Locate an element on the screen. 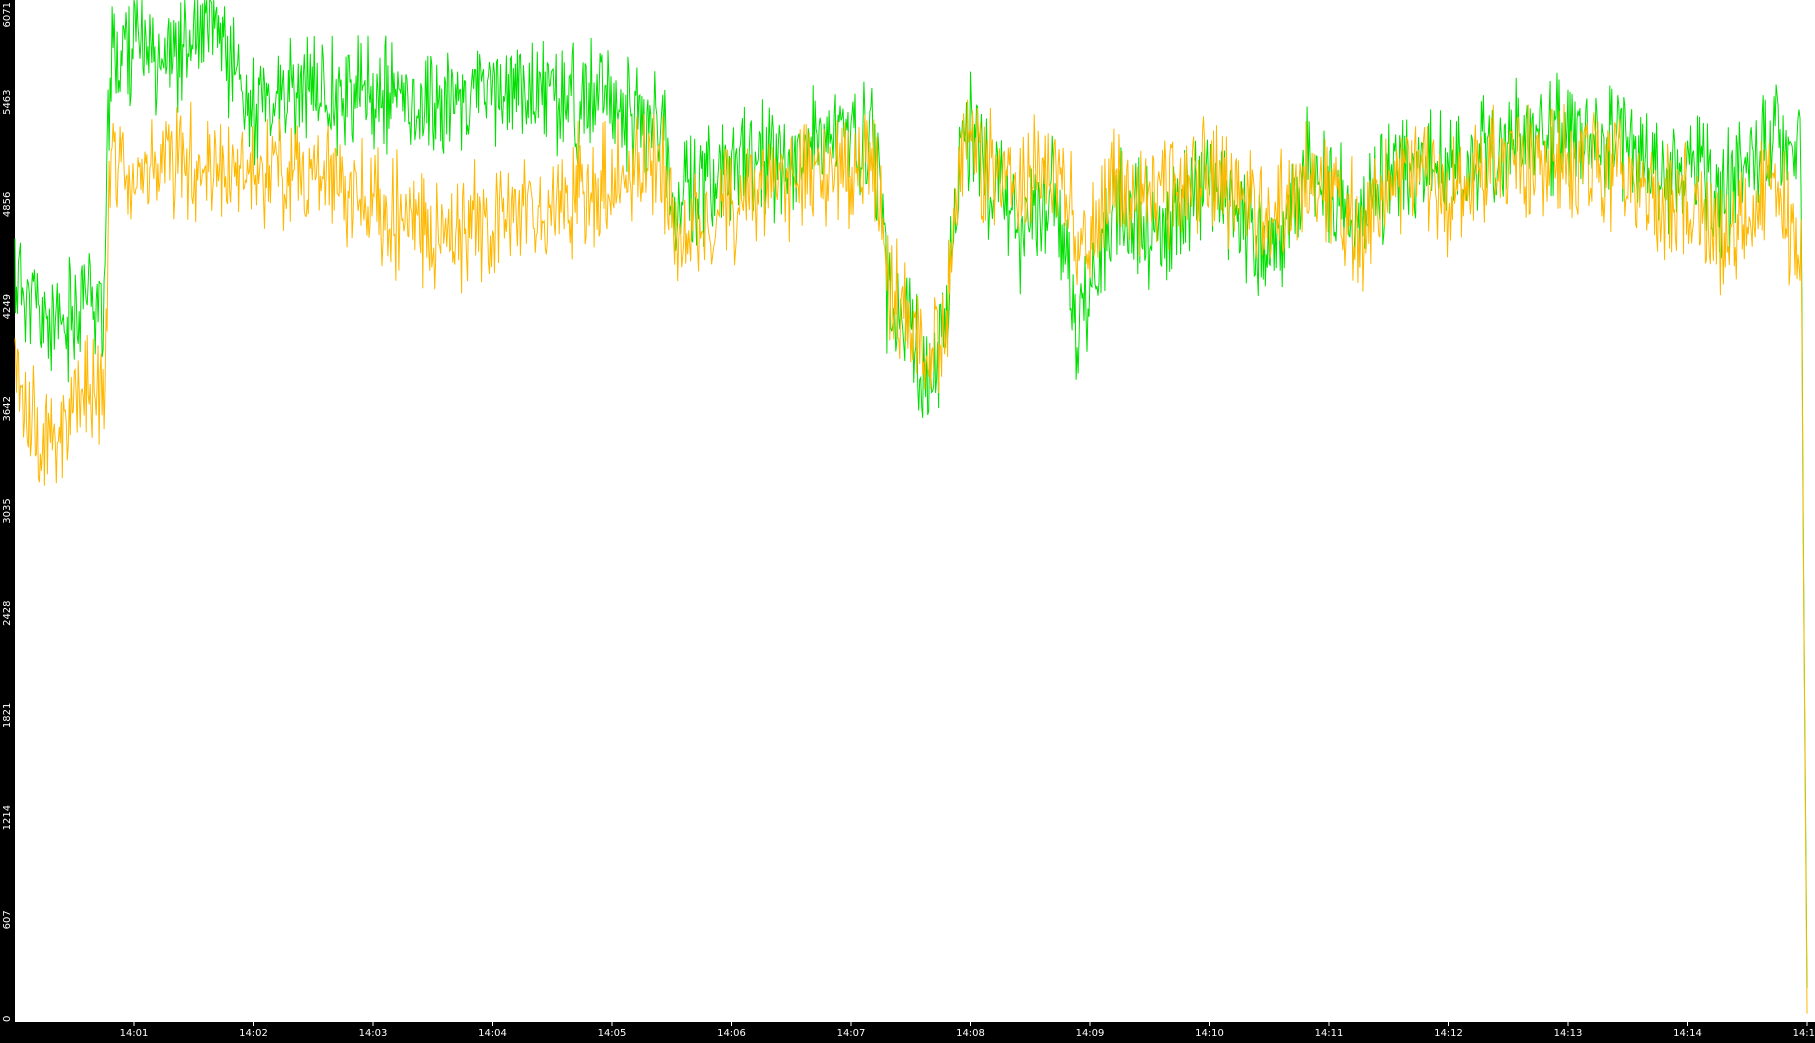  x-tick-label: 14:07 is located at coordinates (851, 1033).